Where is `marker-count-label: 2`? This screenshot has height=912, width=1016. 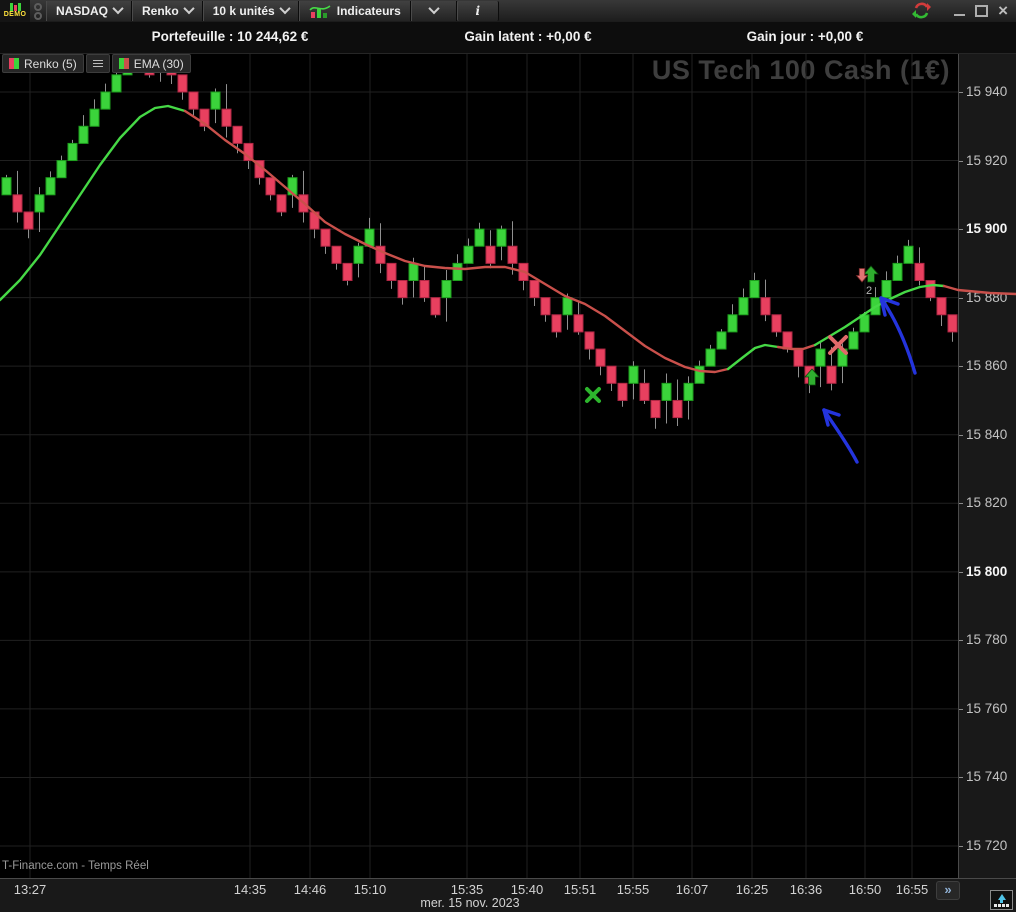 marker-count-label: 2 is located at coordinates (869, 291).